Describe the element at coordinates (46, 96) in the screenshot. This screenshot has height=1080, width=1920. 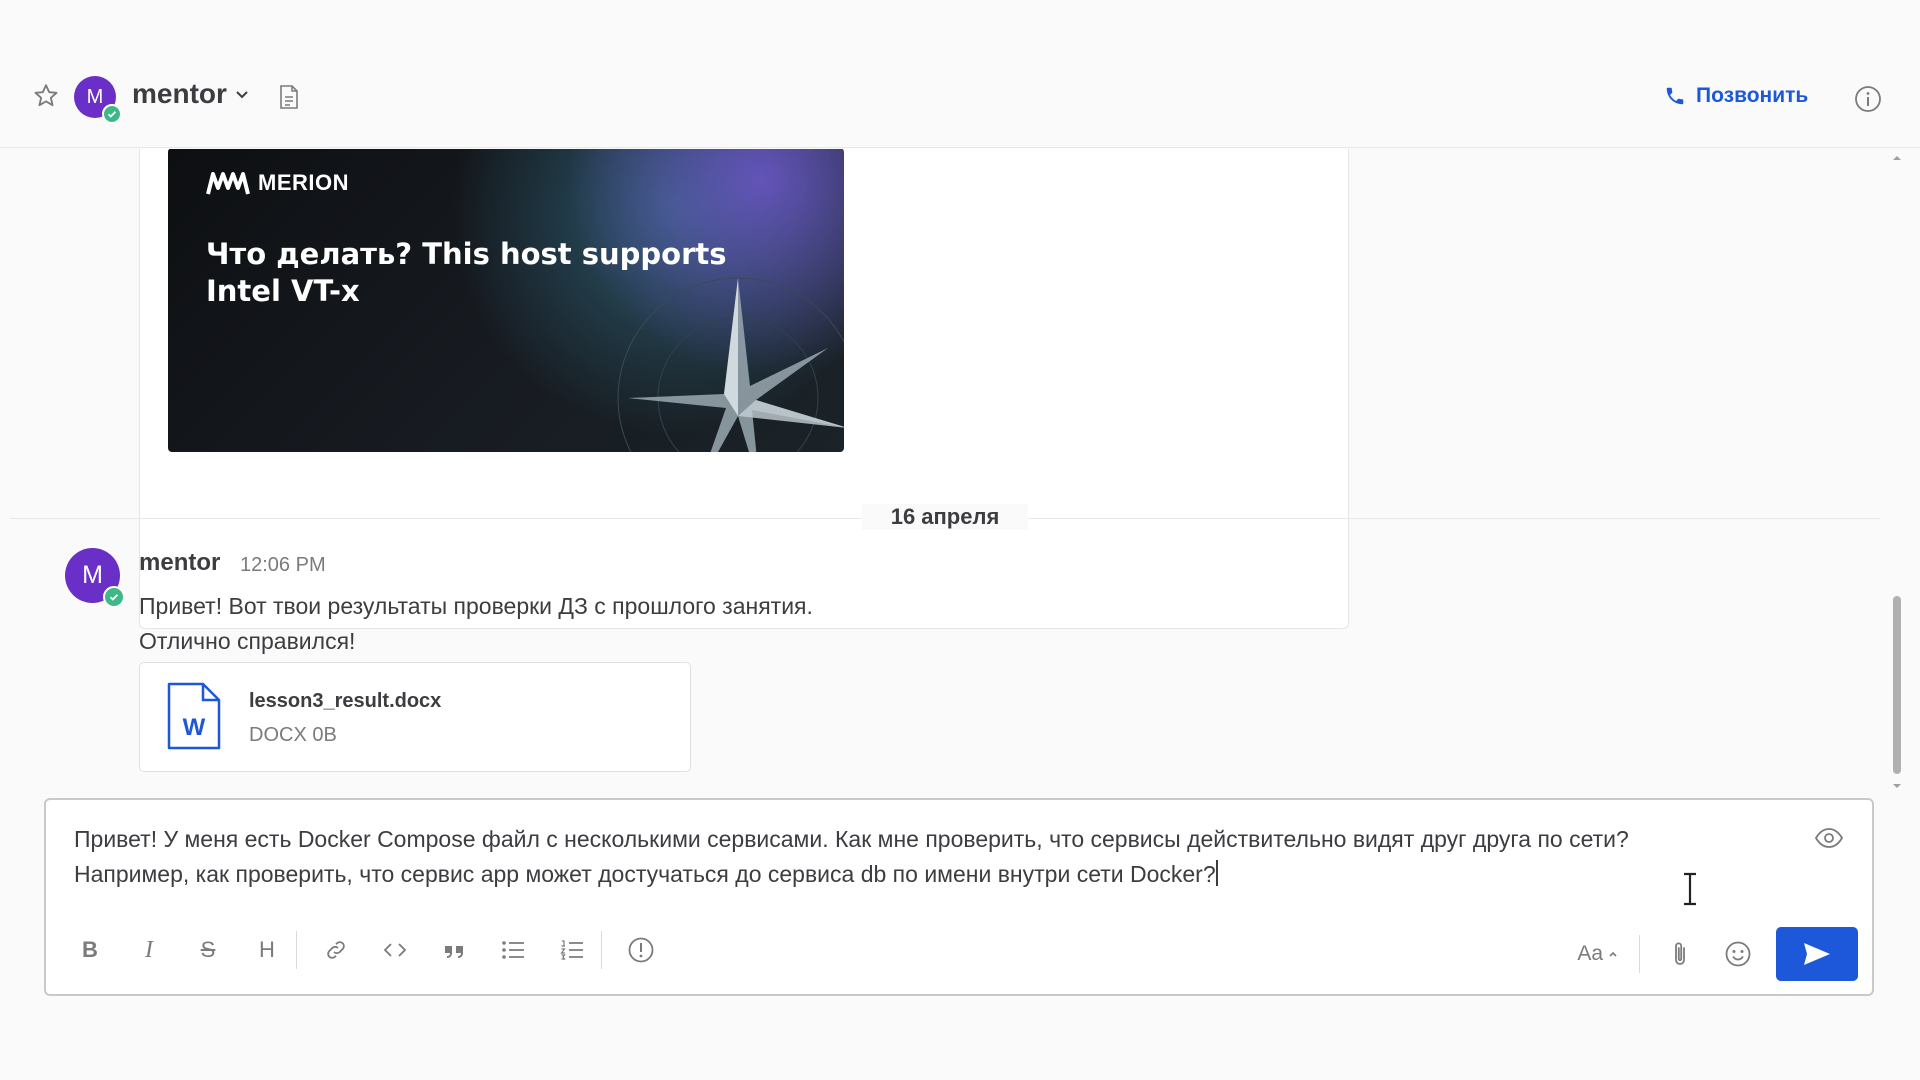
I see `favorite-star-icon` at that location.